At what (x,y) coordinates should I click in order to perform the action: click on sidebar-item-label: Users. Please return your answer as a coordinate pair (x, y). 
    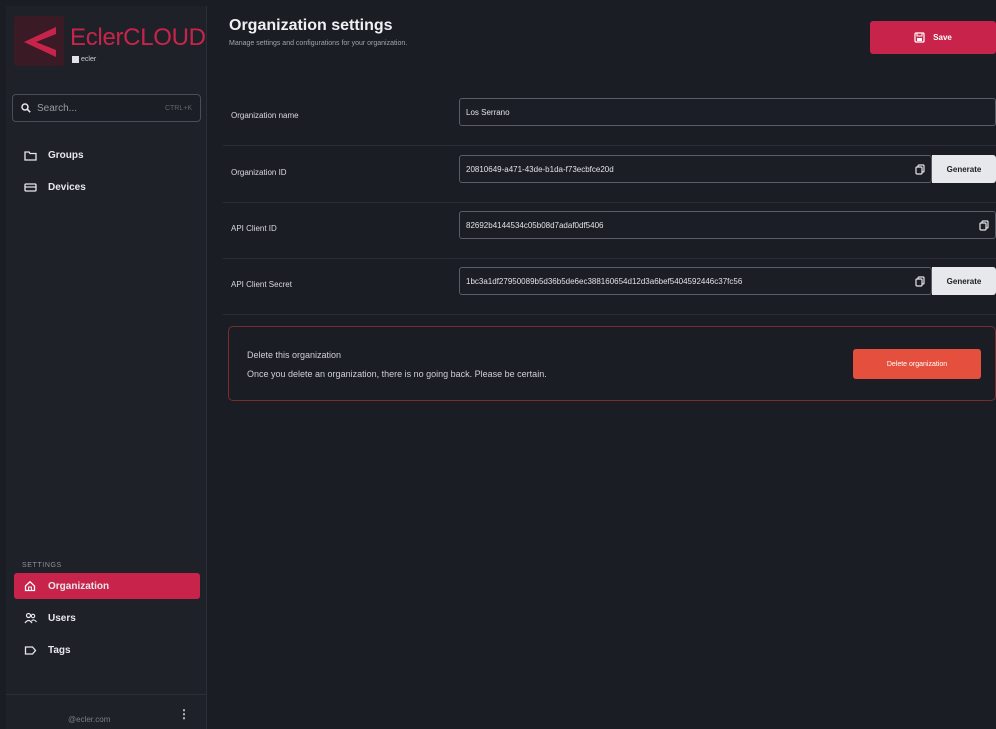
    Looking at the image, I should click on (62, 618).